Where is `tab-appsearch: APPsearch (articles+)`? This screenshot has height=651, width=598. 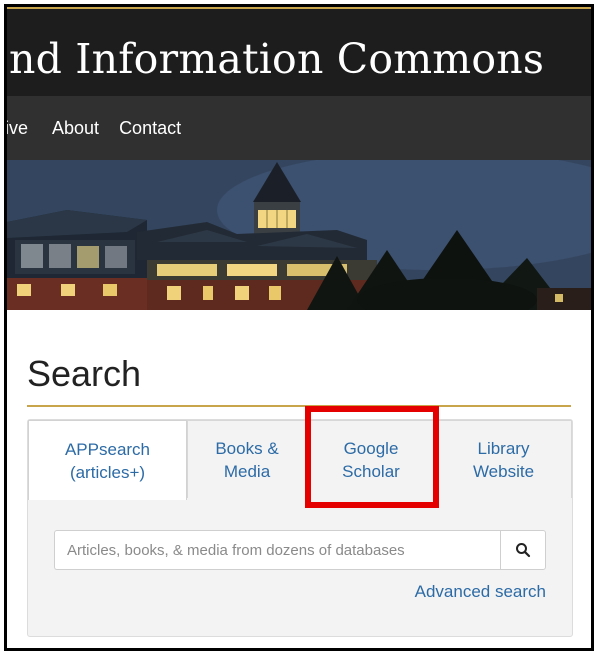
tab-appsearch: APPsearch (articles+) is located at coordinates (107, 460).